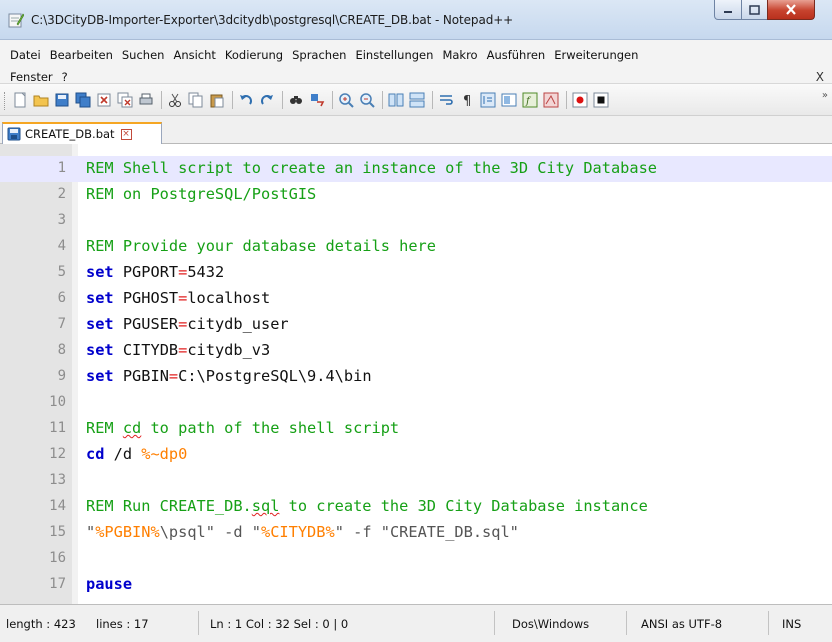  Describe the element at coordinates (57, 428) in the screenshot. I see `line-number: 11` at that location.